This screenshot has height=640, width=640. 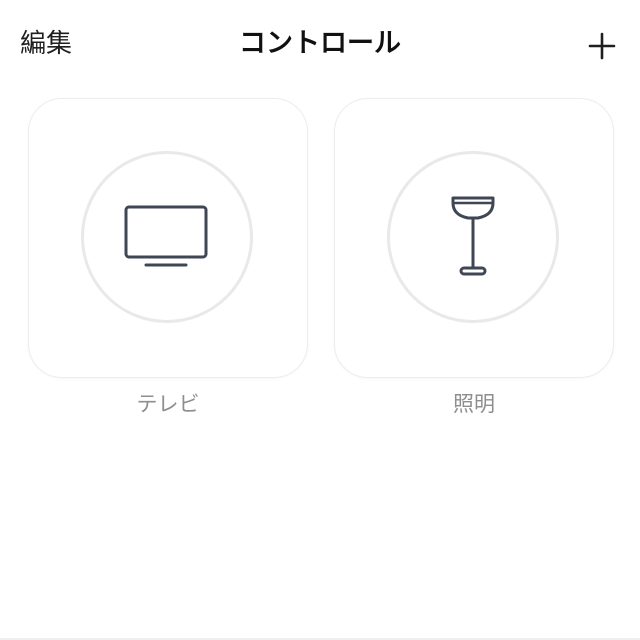 What do you see at coordinates (46, 44) in the screenshot?
I see `edit-button: 編集` at bounding box center [46, 44].